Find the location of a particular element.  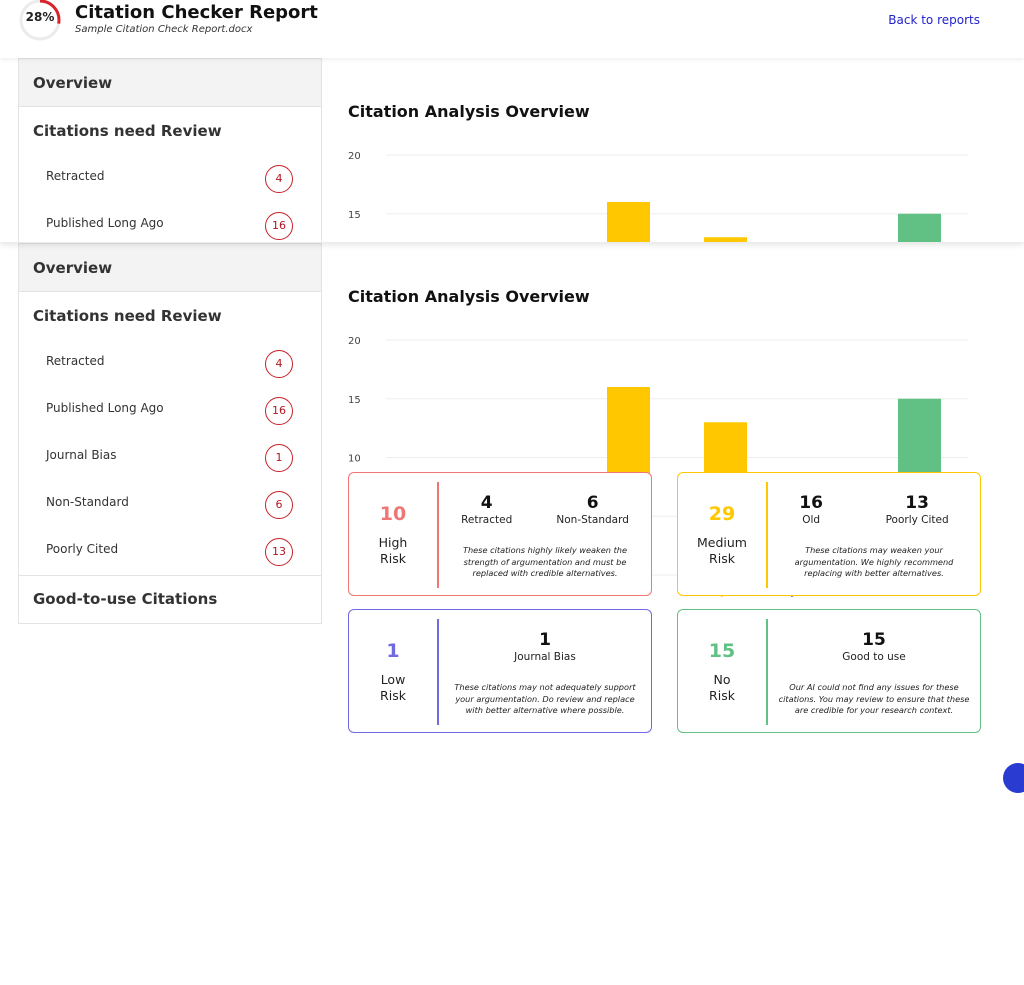

risk-category: 6 Non-Standard is located at coordinates (592, 513).